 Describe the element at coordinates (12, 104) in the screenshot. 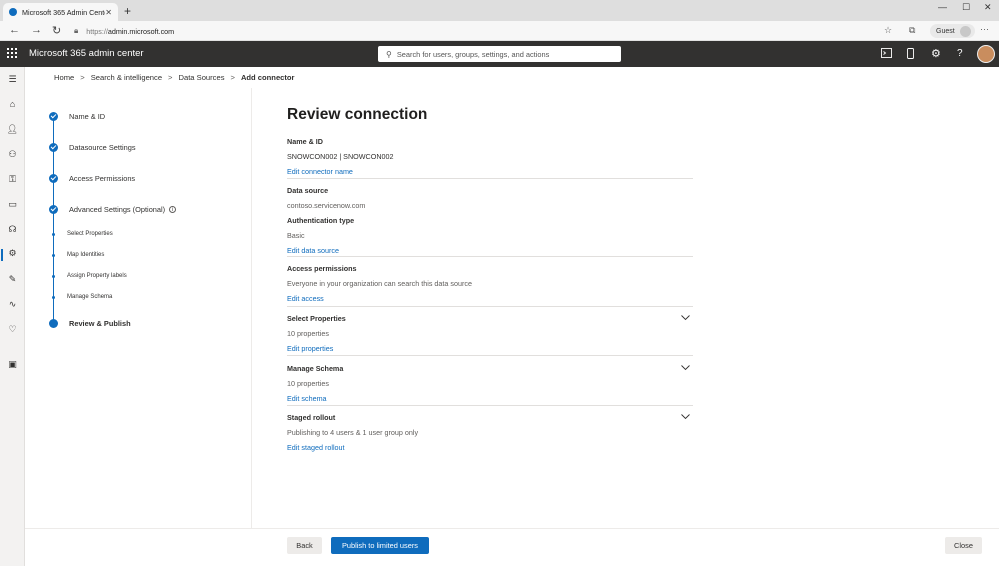

I see `home-icon: ⌂` at that location.